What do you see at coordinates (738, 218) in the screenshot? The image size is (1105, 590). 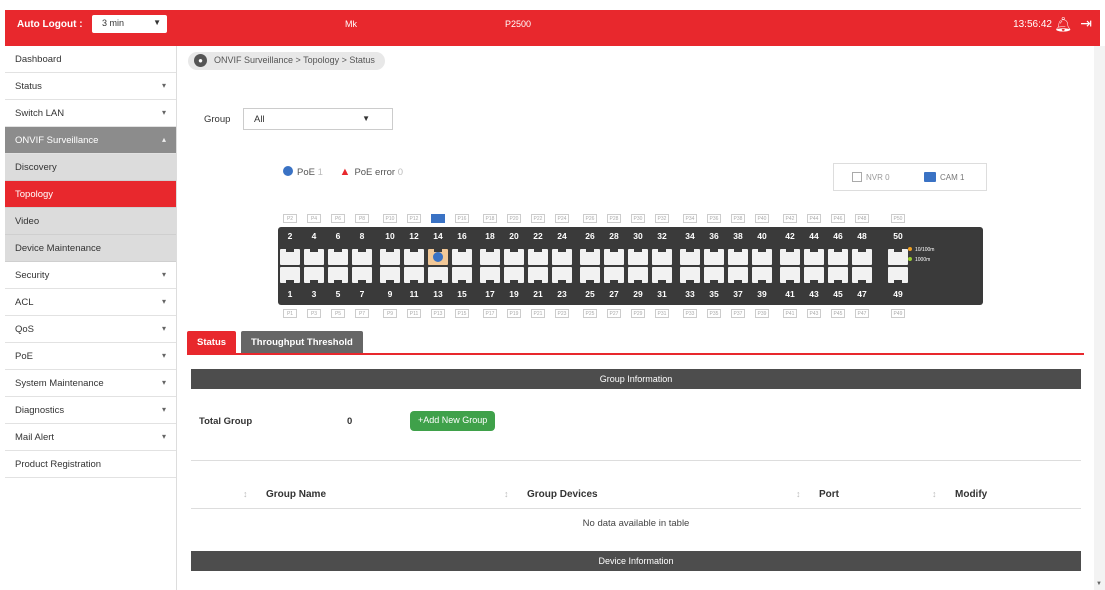 I see `port-label: P38` at bounding box center [738, 218].